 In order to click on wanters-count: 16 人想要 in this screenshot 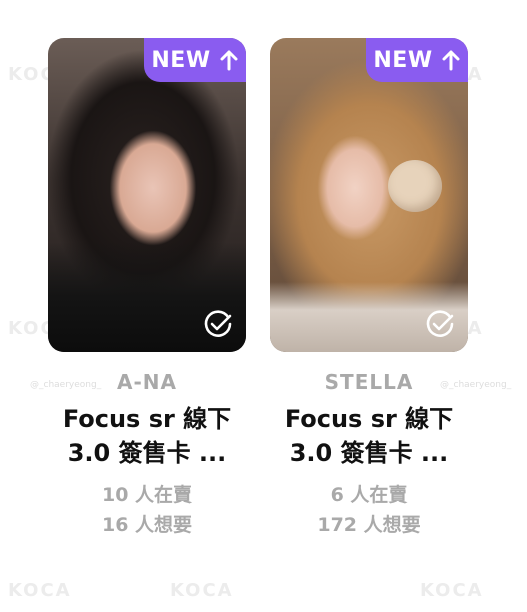, I will do `click(147, 525)`.